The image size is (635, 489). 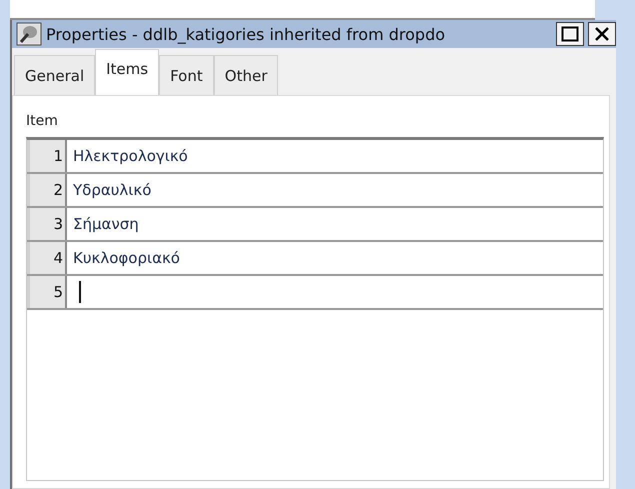 I want to click on grid-row: 1 Ηλεκτρολογικό, so click(x=315, y=157).